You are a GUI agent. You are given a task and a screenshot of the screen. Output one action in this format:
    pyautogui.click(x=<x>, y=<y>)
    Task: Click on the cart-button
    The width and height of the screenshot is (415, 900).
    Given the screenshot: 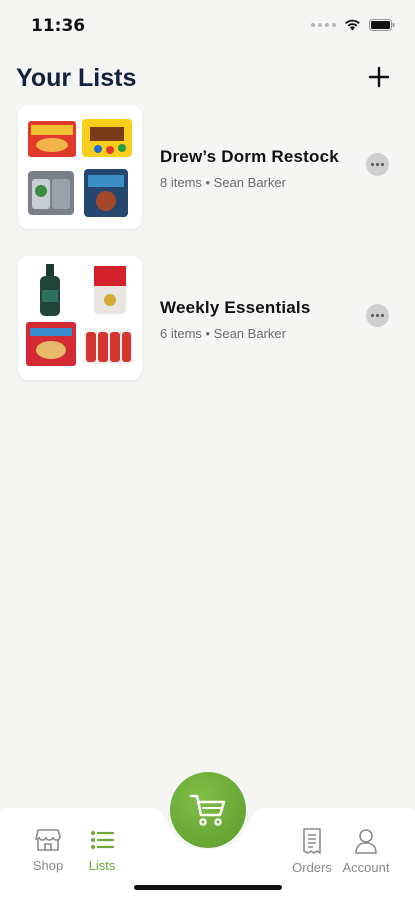 What is the action you would take?
    pyautogui.click(x=208, y=810)
    